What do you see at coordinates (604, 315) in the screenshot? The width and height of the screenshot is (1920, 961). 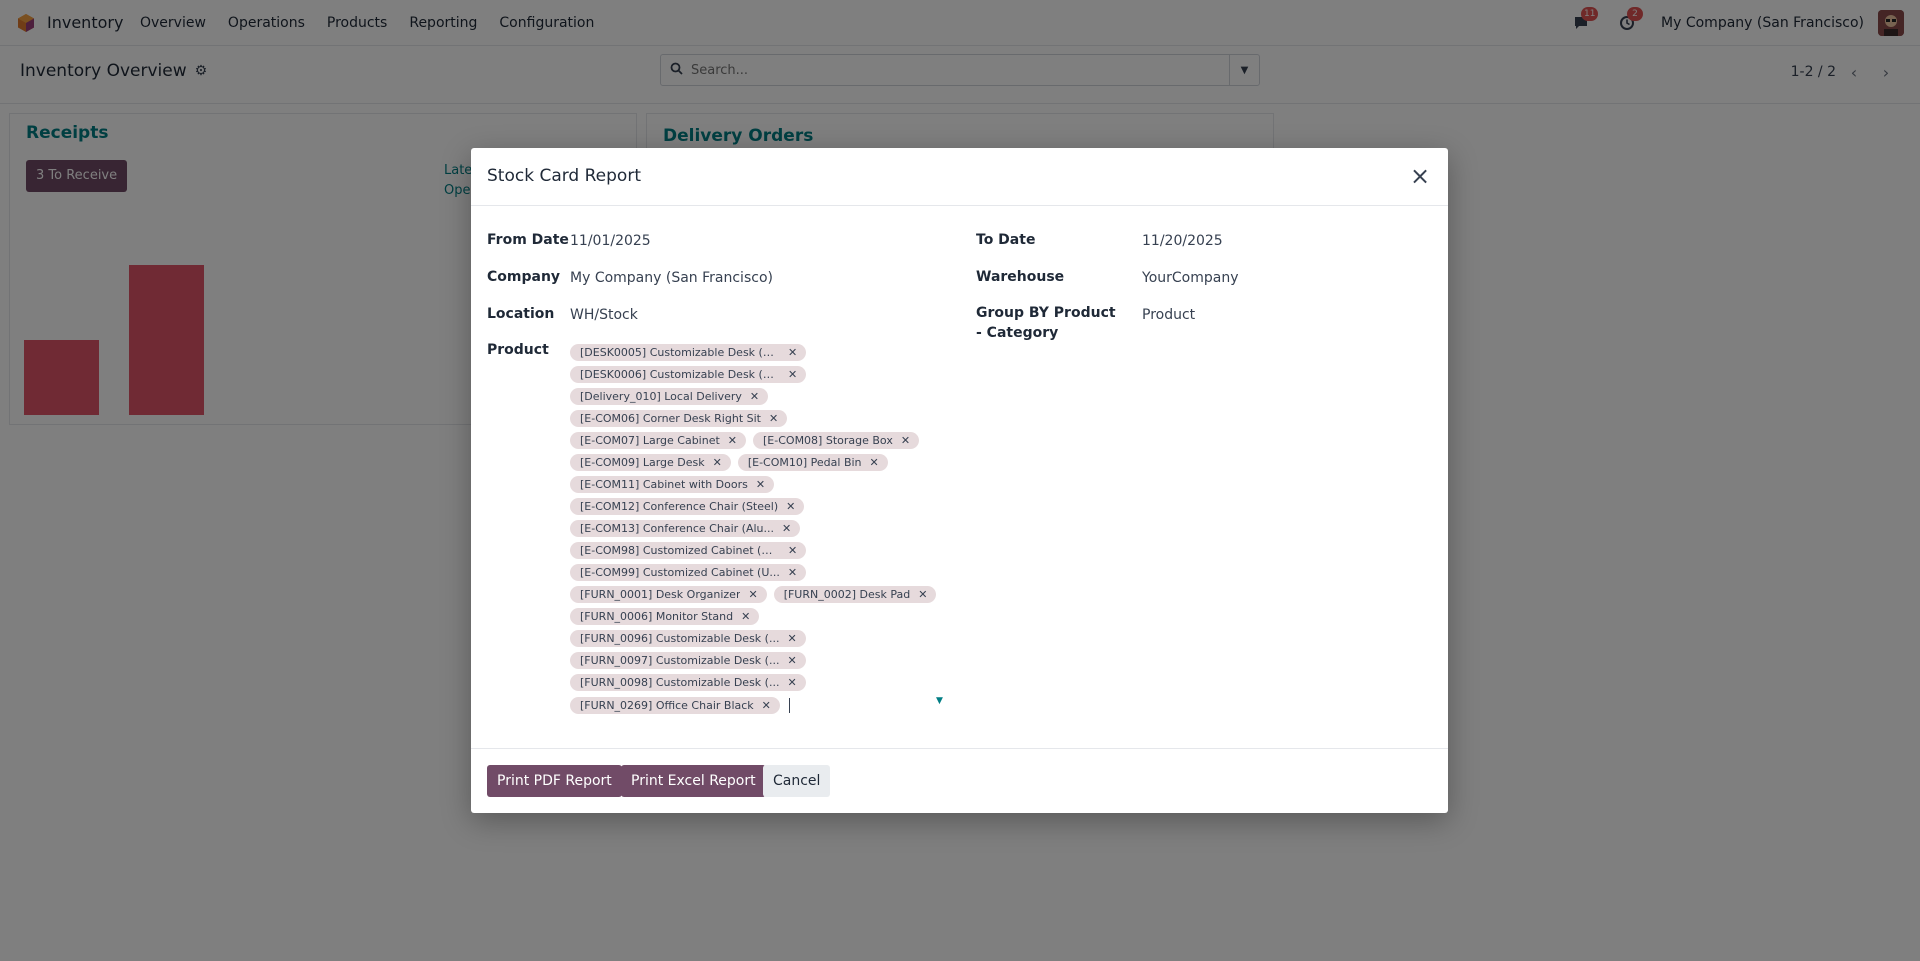 I see `location-field: WH/Stock` at bounding box center [604, 315].